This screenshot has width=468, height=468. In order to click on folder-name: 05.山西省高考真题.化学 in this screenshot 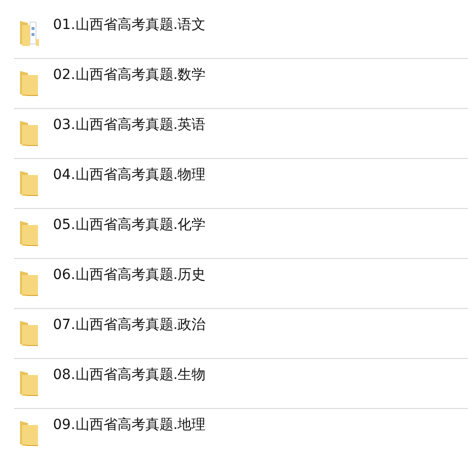, I will do `click(129, 225)`.